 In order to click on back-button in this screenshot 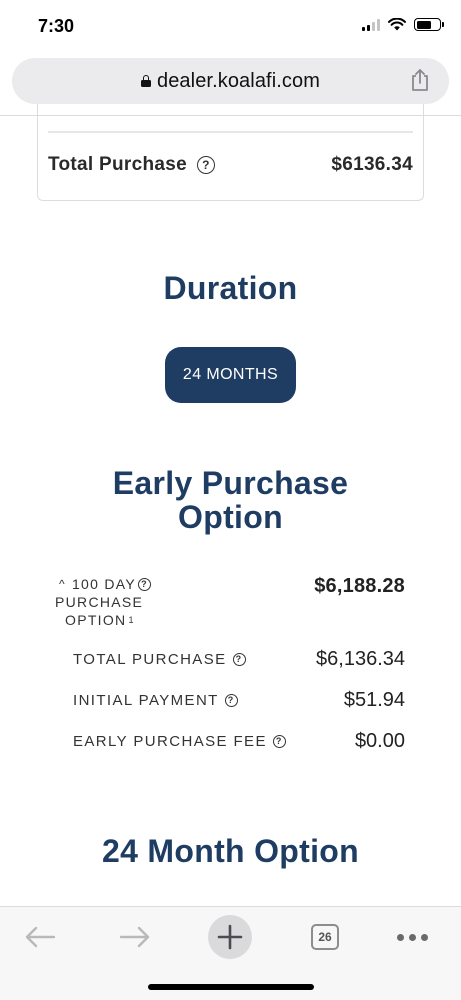, I will do `click(40, 937)`.